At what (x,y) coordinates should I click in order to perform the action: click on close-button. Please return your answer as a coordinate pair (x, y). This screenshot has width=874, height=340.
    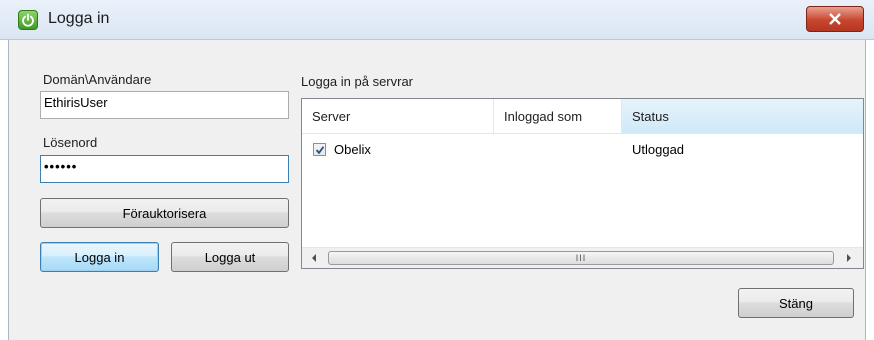
    Looking at the image, I should click on (835, 19).